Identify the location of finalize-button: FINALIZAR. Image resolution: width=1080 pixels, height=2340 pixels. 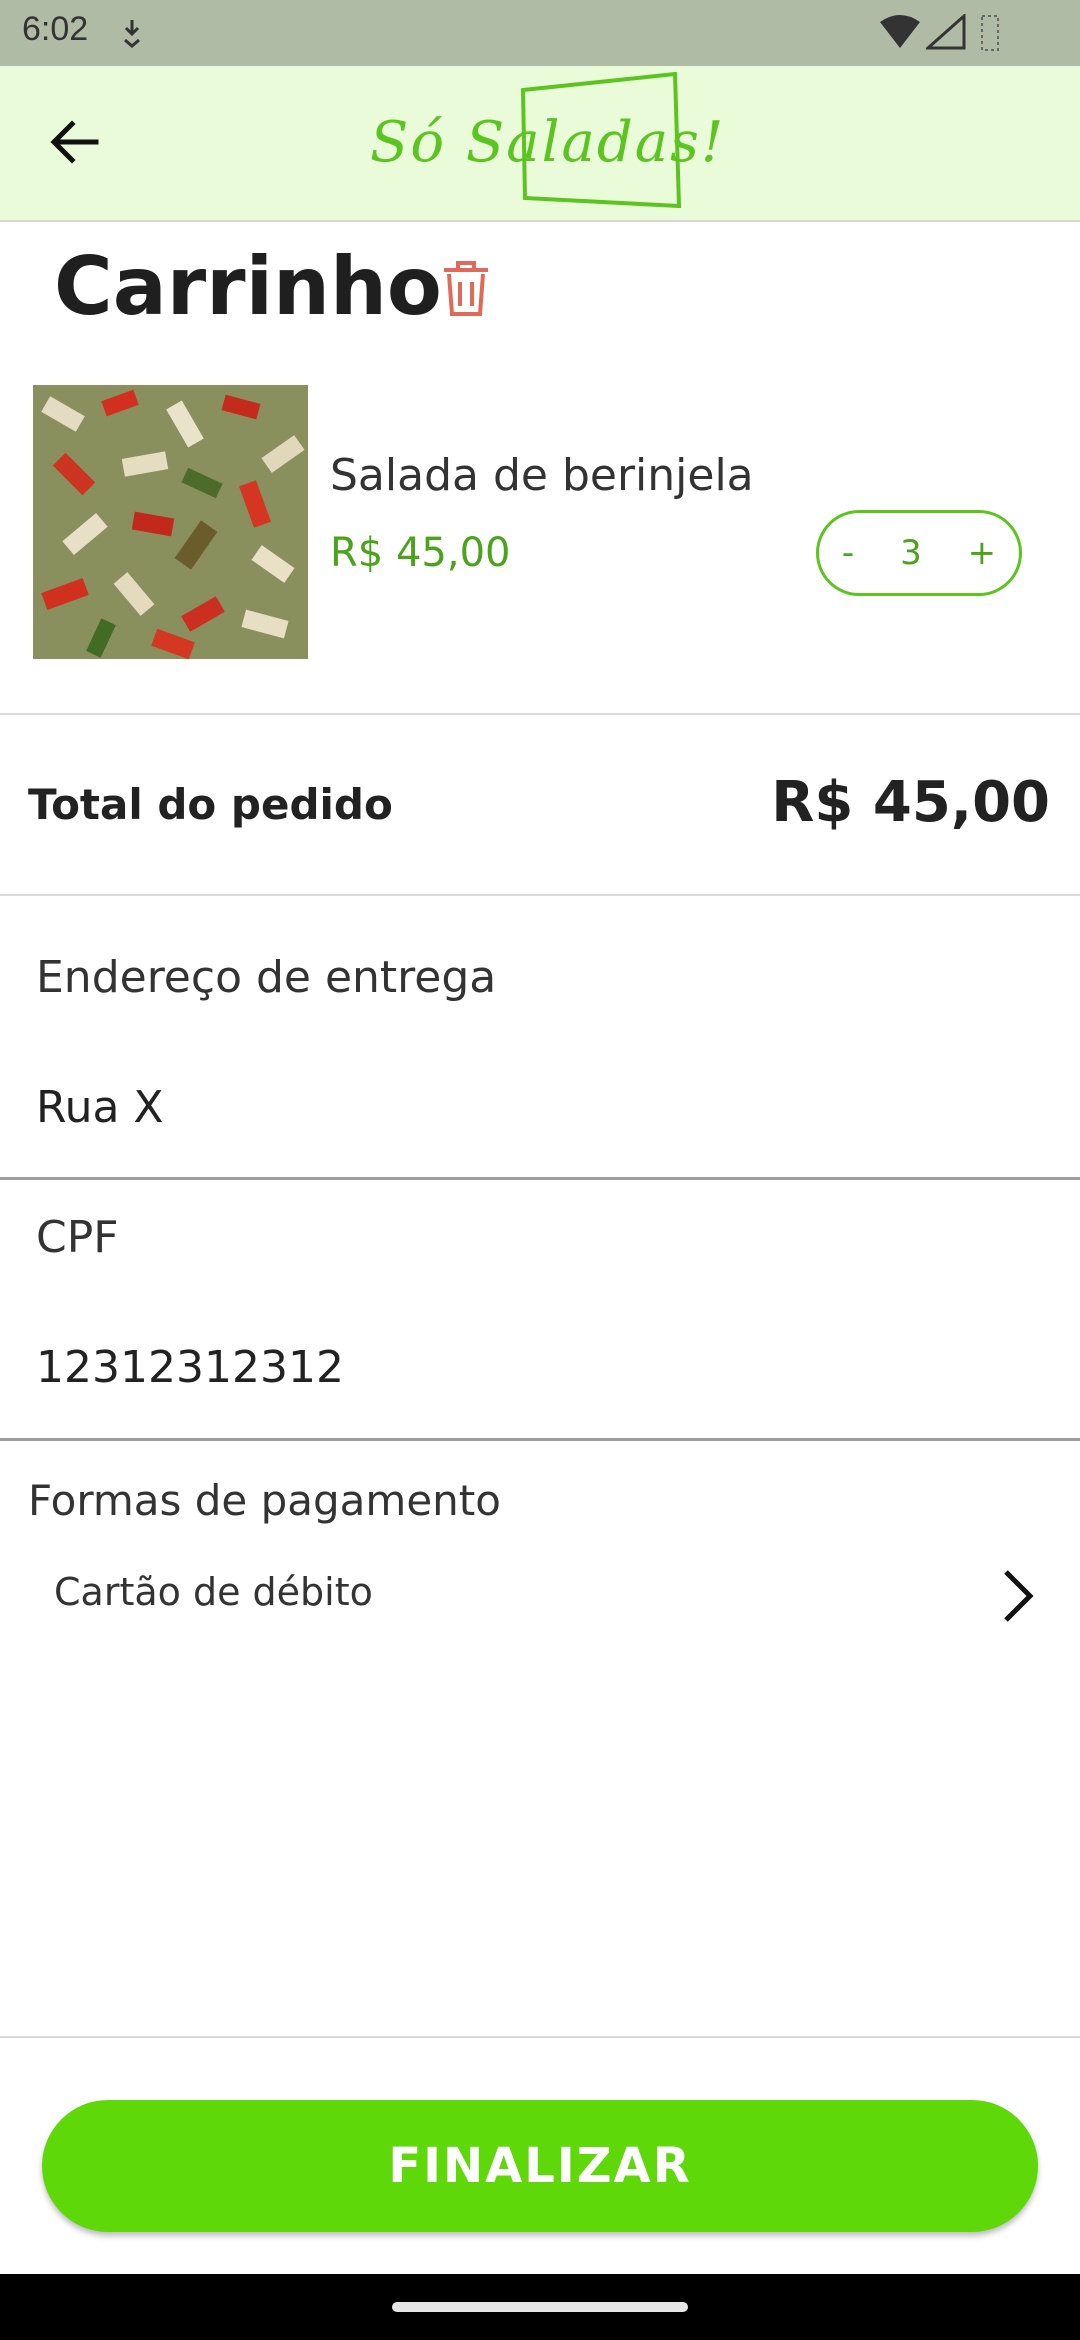
(540, 2166).